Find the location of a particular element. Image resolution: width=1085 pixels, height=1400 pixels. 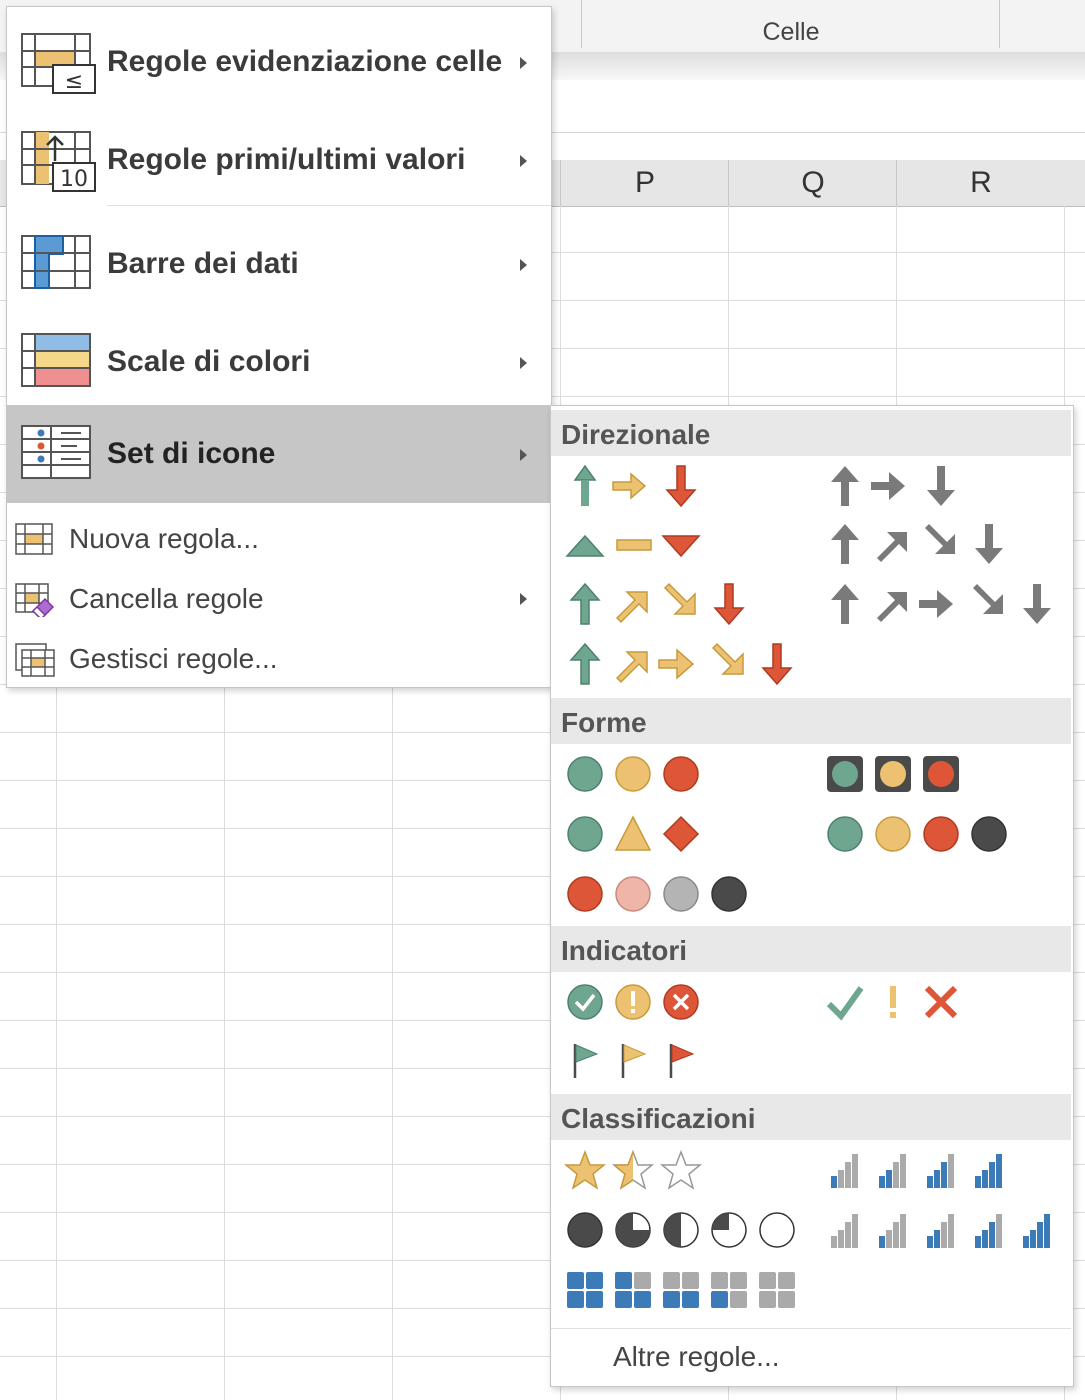

icon-set-5-boxes is located at coordinates (686, 1297).